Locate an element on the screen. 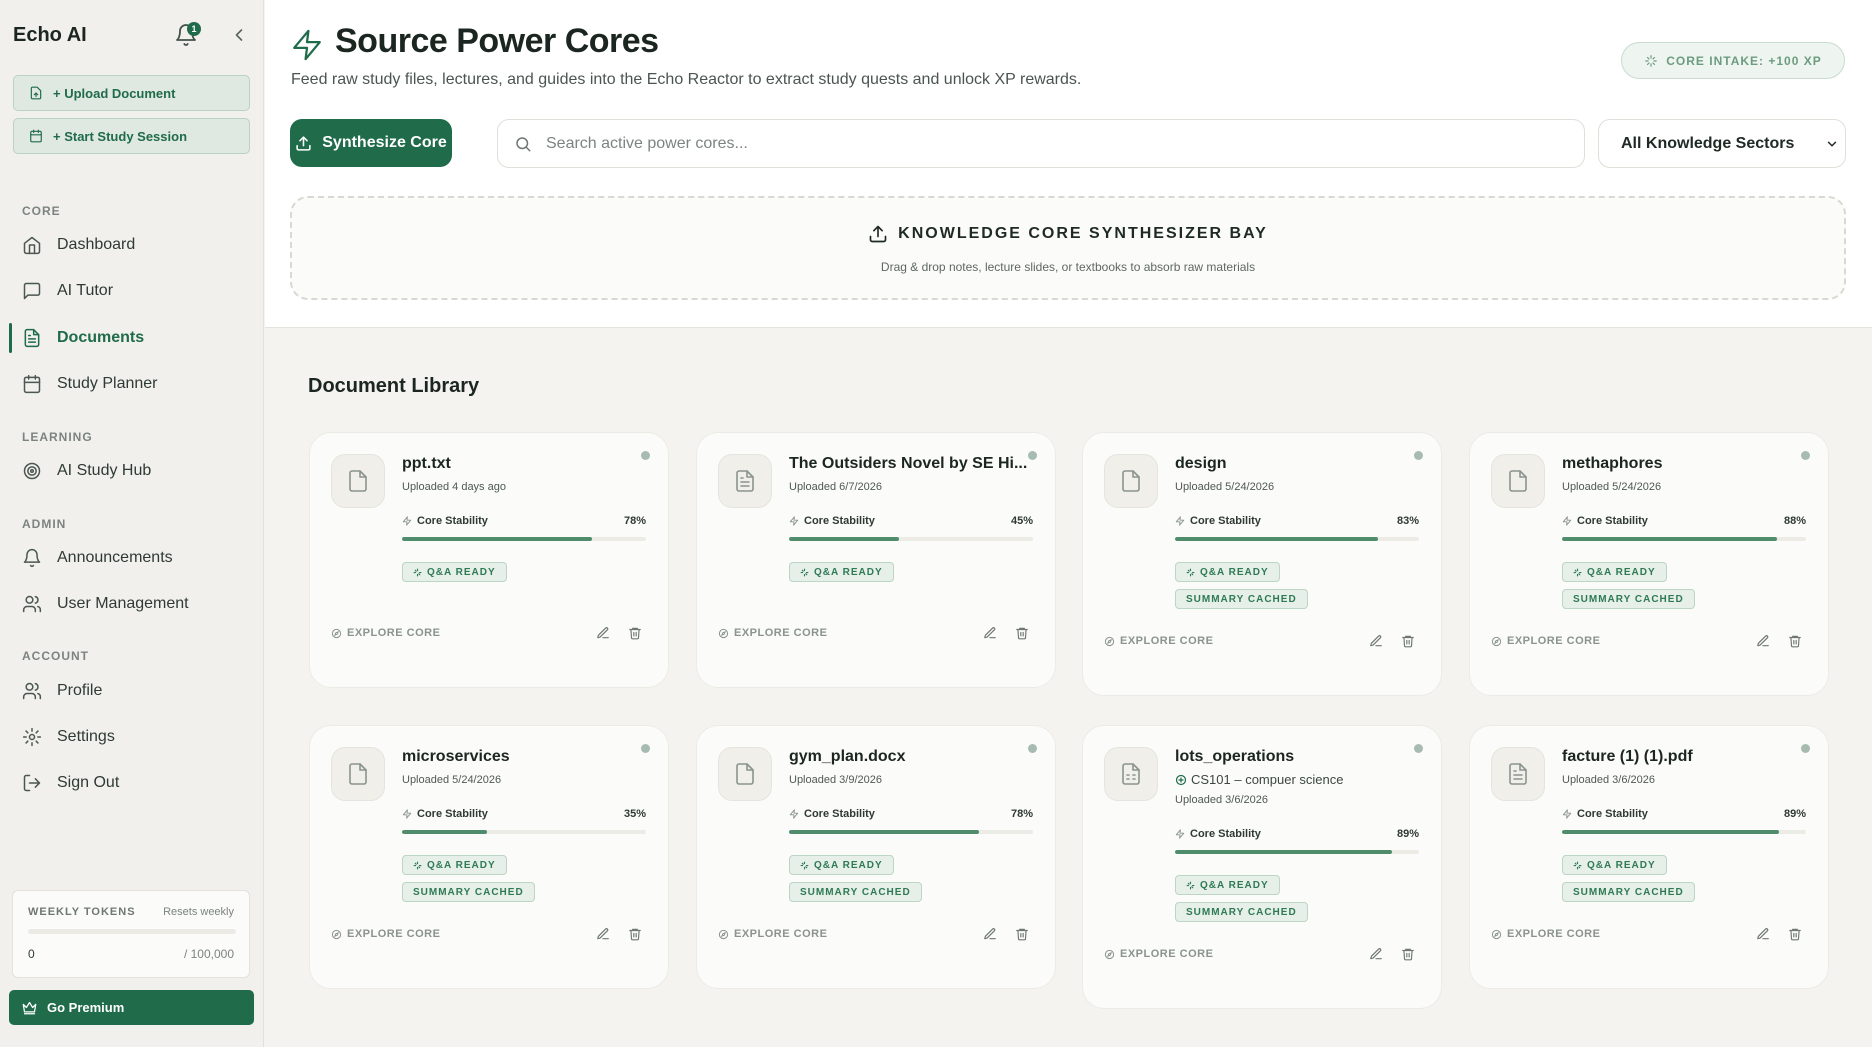 This screenshot has width=1872, height=1047. document-name: facture (1) (1).pdf is located at coordinates (1687, 757).